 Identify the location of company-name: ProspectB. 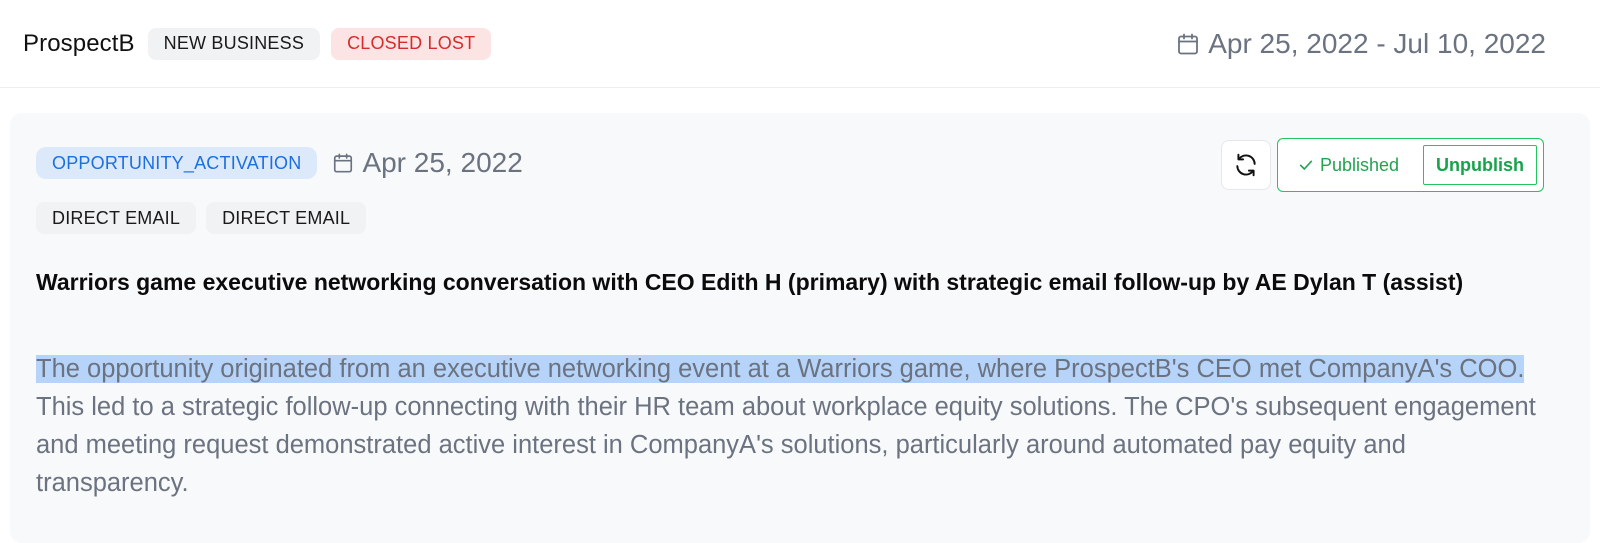
(79, 44).